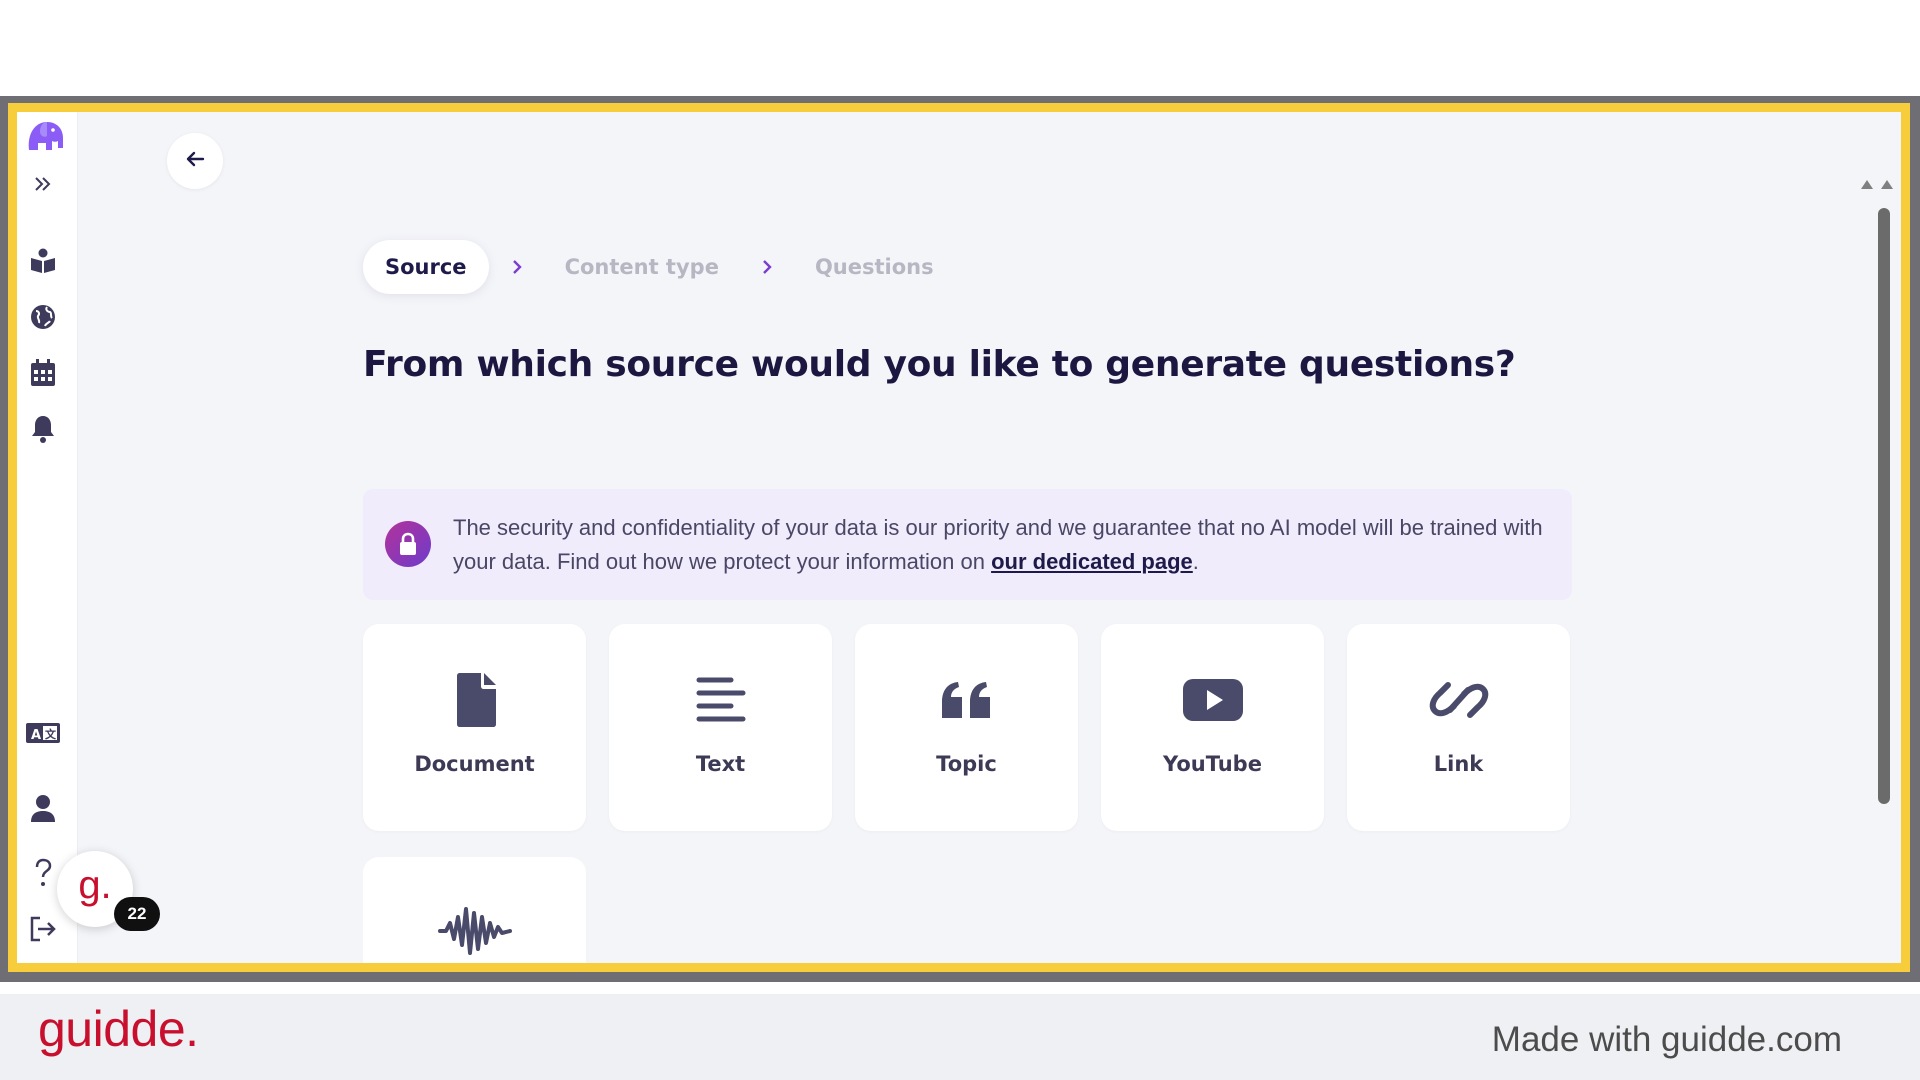 The image size is (1920, 1080). Describe the element at coordinates (1212, 764) in the screenshot. I see `source-card-label: YouTube` at that location.